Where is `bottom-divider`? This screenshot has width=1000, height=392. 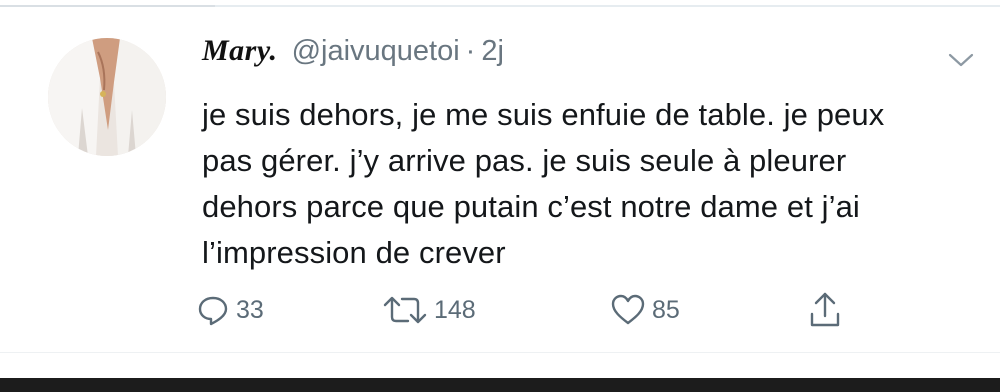 bottom-divider is located at coordinates (500, 352).